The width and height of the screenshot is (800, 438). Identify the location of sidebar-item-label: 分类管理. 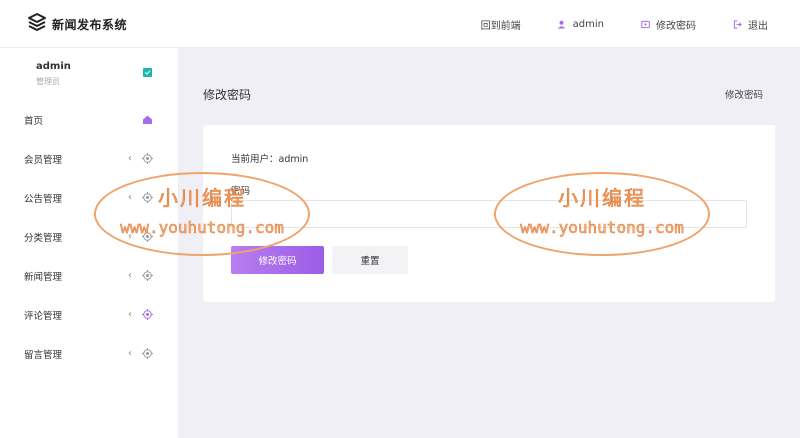
(43, 238).